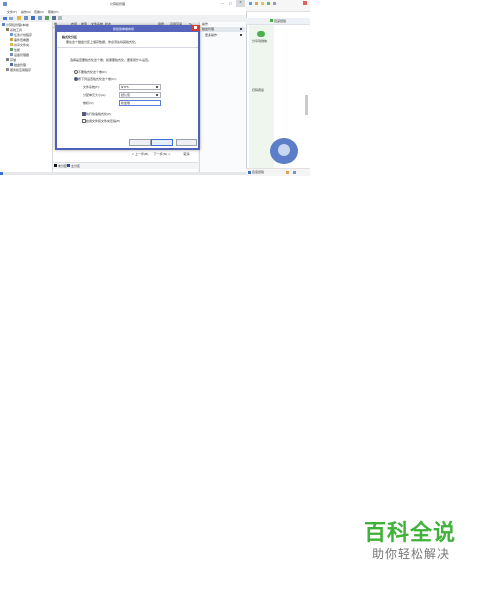 This screenshot has width=500, height=591. I want to click on forward-arrow-icon, so click(11, 18).